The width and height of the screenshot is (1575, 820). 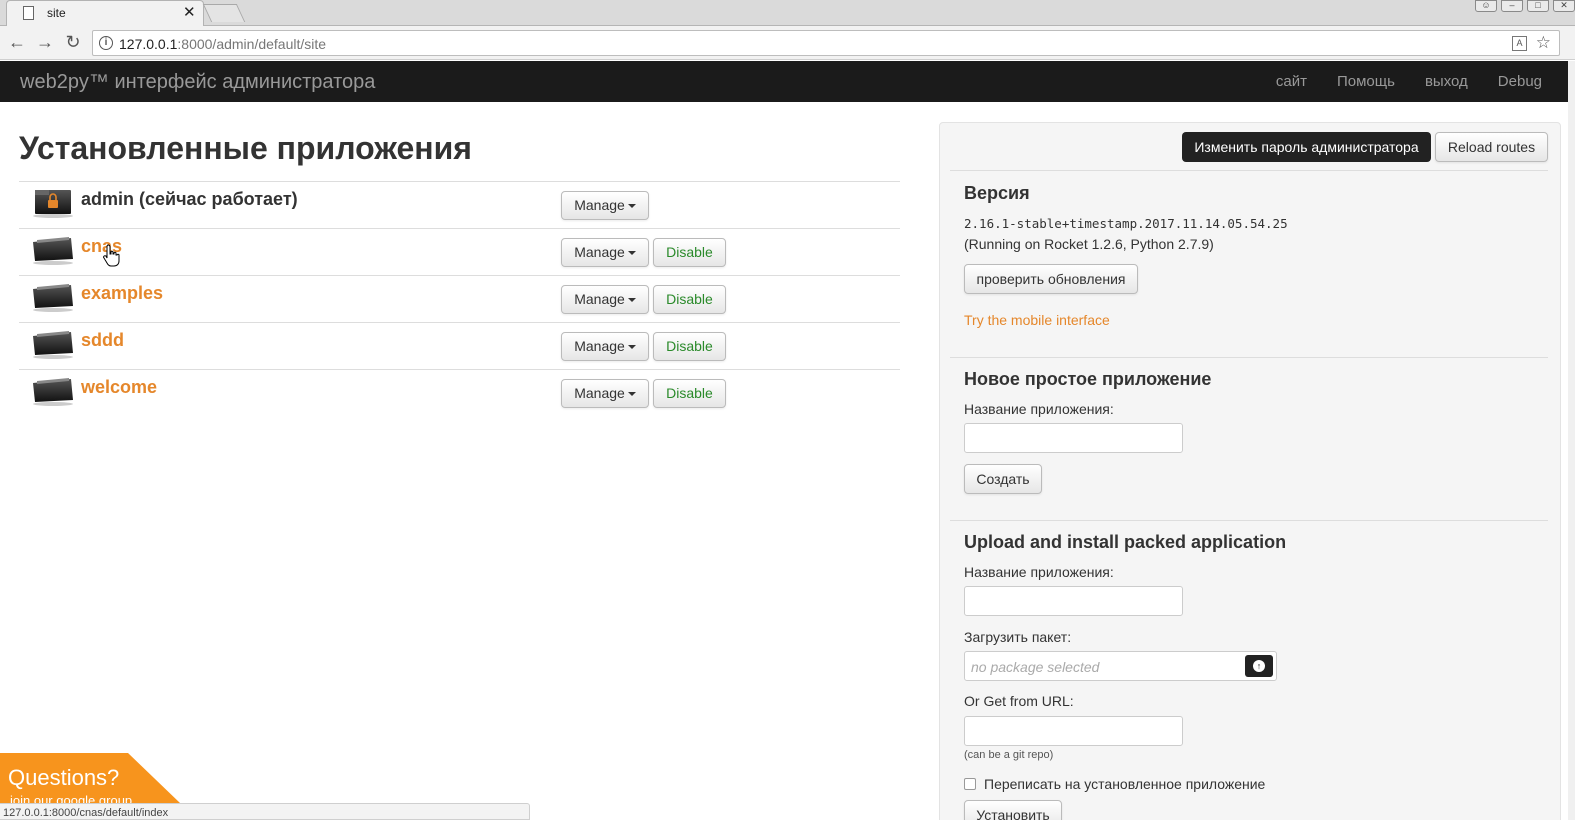 What do you see at coordinates (1089, 244) in the screenshot?
I see `running-on-text: (Running on Rocket 1.2.6, Python 2.7.9)` at bounding box center [1089, 244].